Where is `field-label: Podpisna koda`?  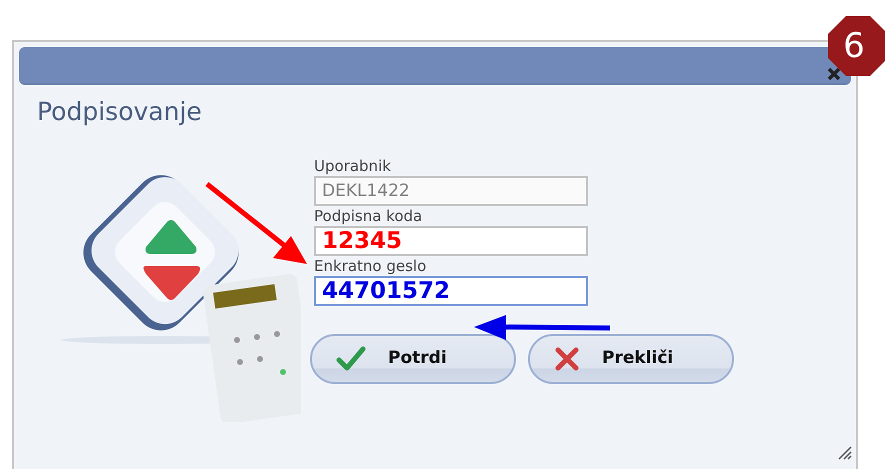 field-label: Podpisna koda is located at coordinates (369, 216).